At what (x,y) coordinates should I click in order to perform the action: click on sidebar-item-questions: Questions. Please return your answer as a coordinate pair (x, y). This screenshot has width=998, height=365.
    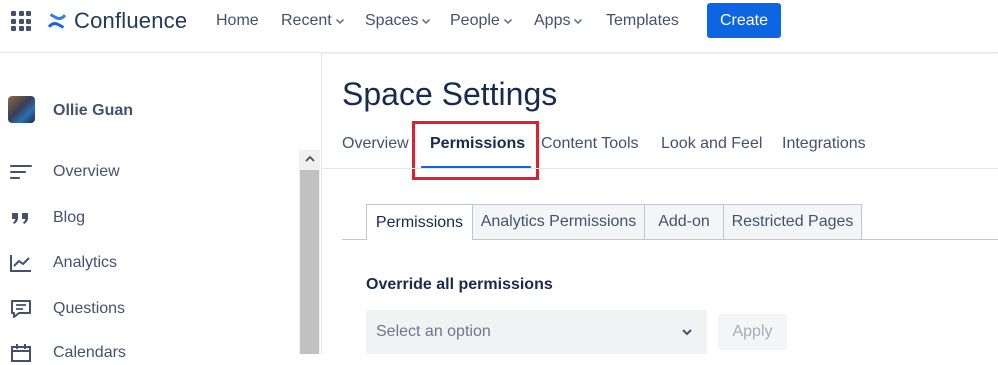
    Looking at the image, I should click on (67, 309).